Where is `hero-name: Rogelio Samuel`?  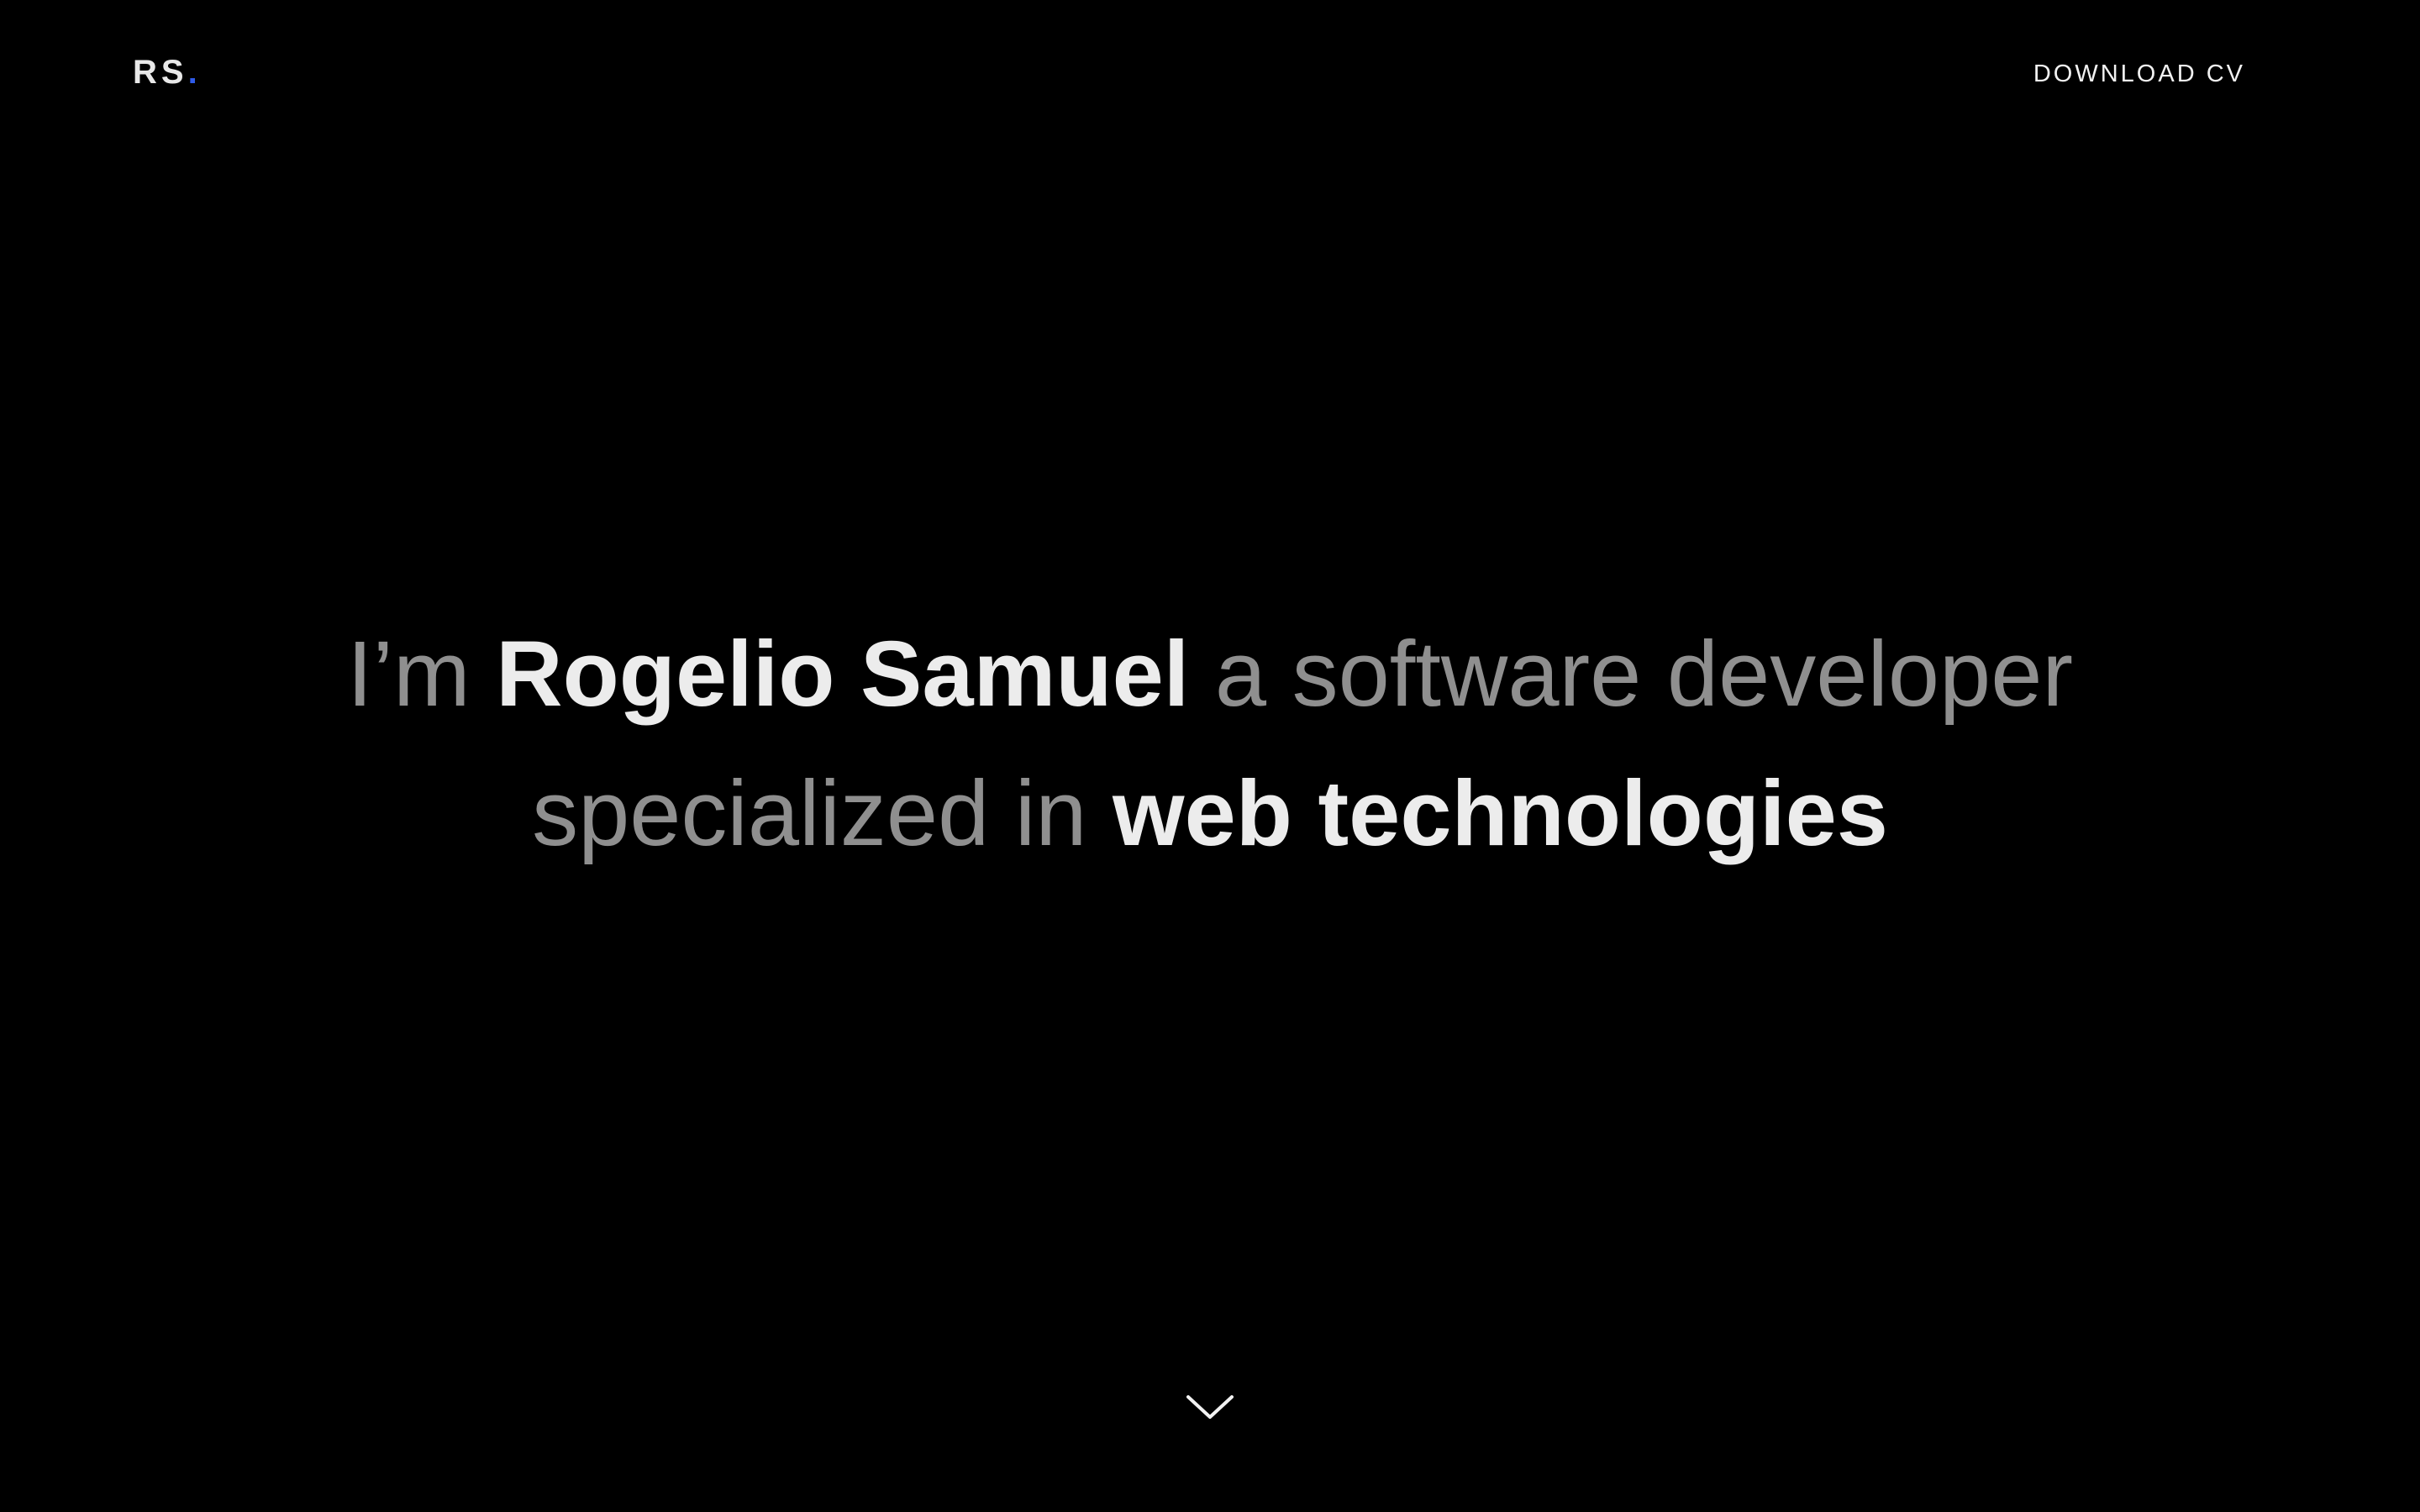 hero-name: Rogelio Samuel is located at coordinates (843, 674).